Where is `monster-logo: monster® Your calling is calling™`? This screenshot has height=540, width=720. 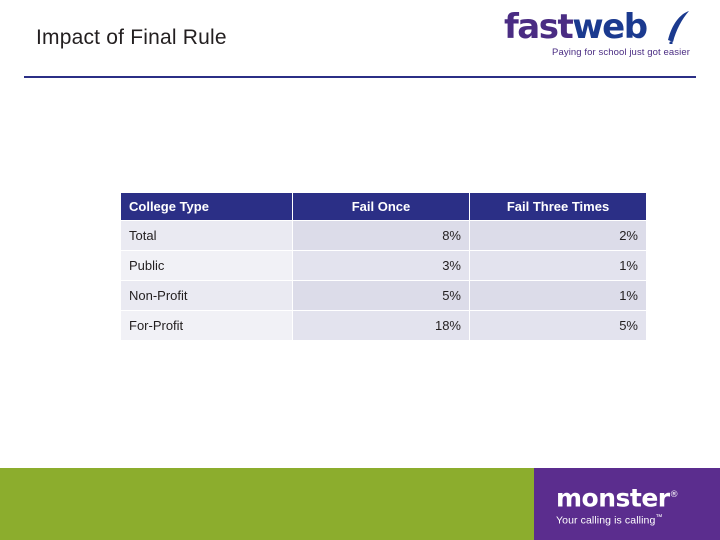 monster-logo: monster® Your calling is calling™ is located at coordinates (631, 504).